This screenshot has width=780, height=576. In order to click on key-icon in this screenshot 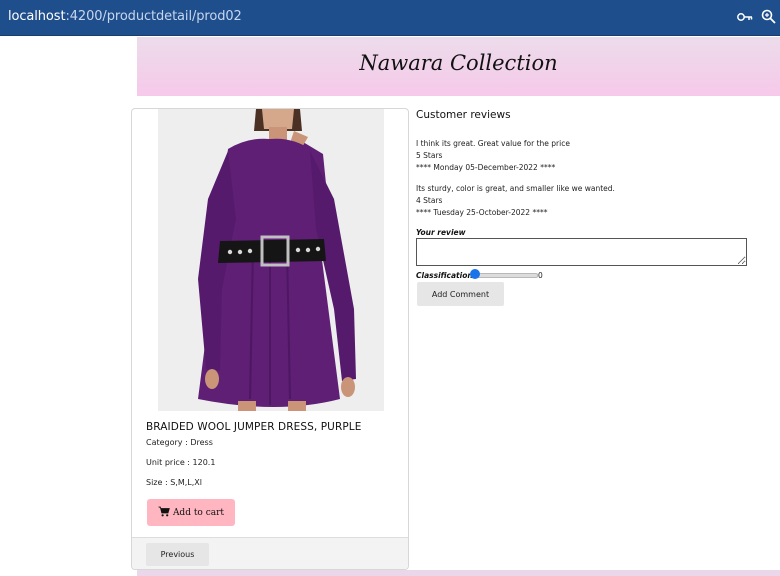, I will do `click(745, 17)`.